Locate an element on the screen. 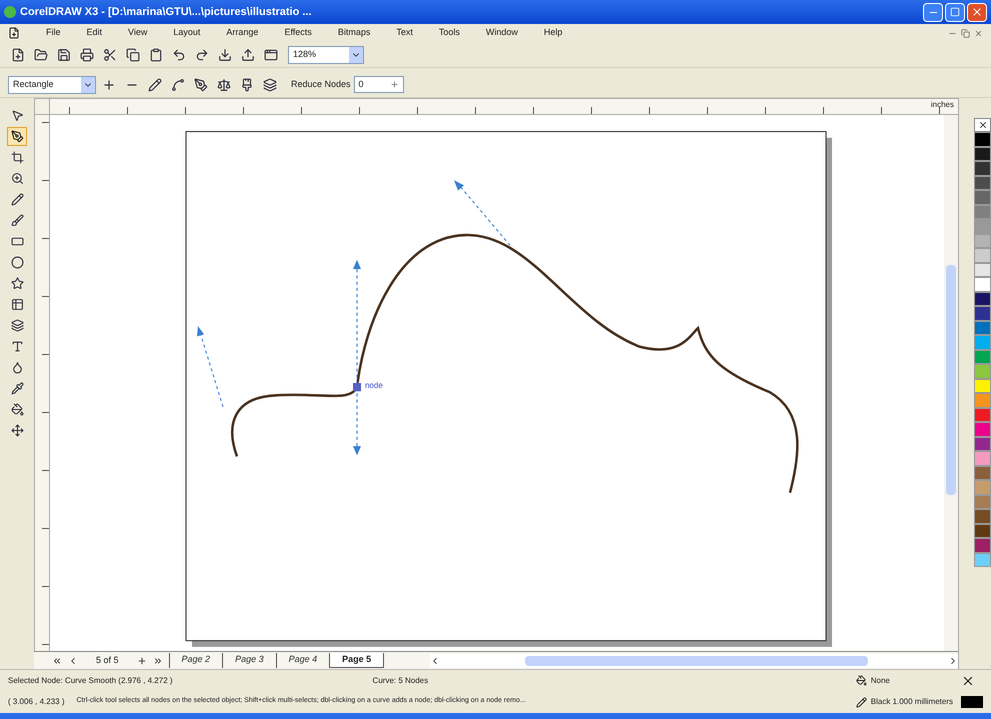 The image size is (991, 719). object-status: Curve: 5 Nodes is located at coordinates (400, 680).